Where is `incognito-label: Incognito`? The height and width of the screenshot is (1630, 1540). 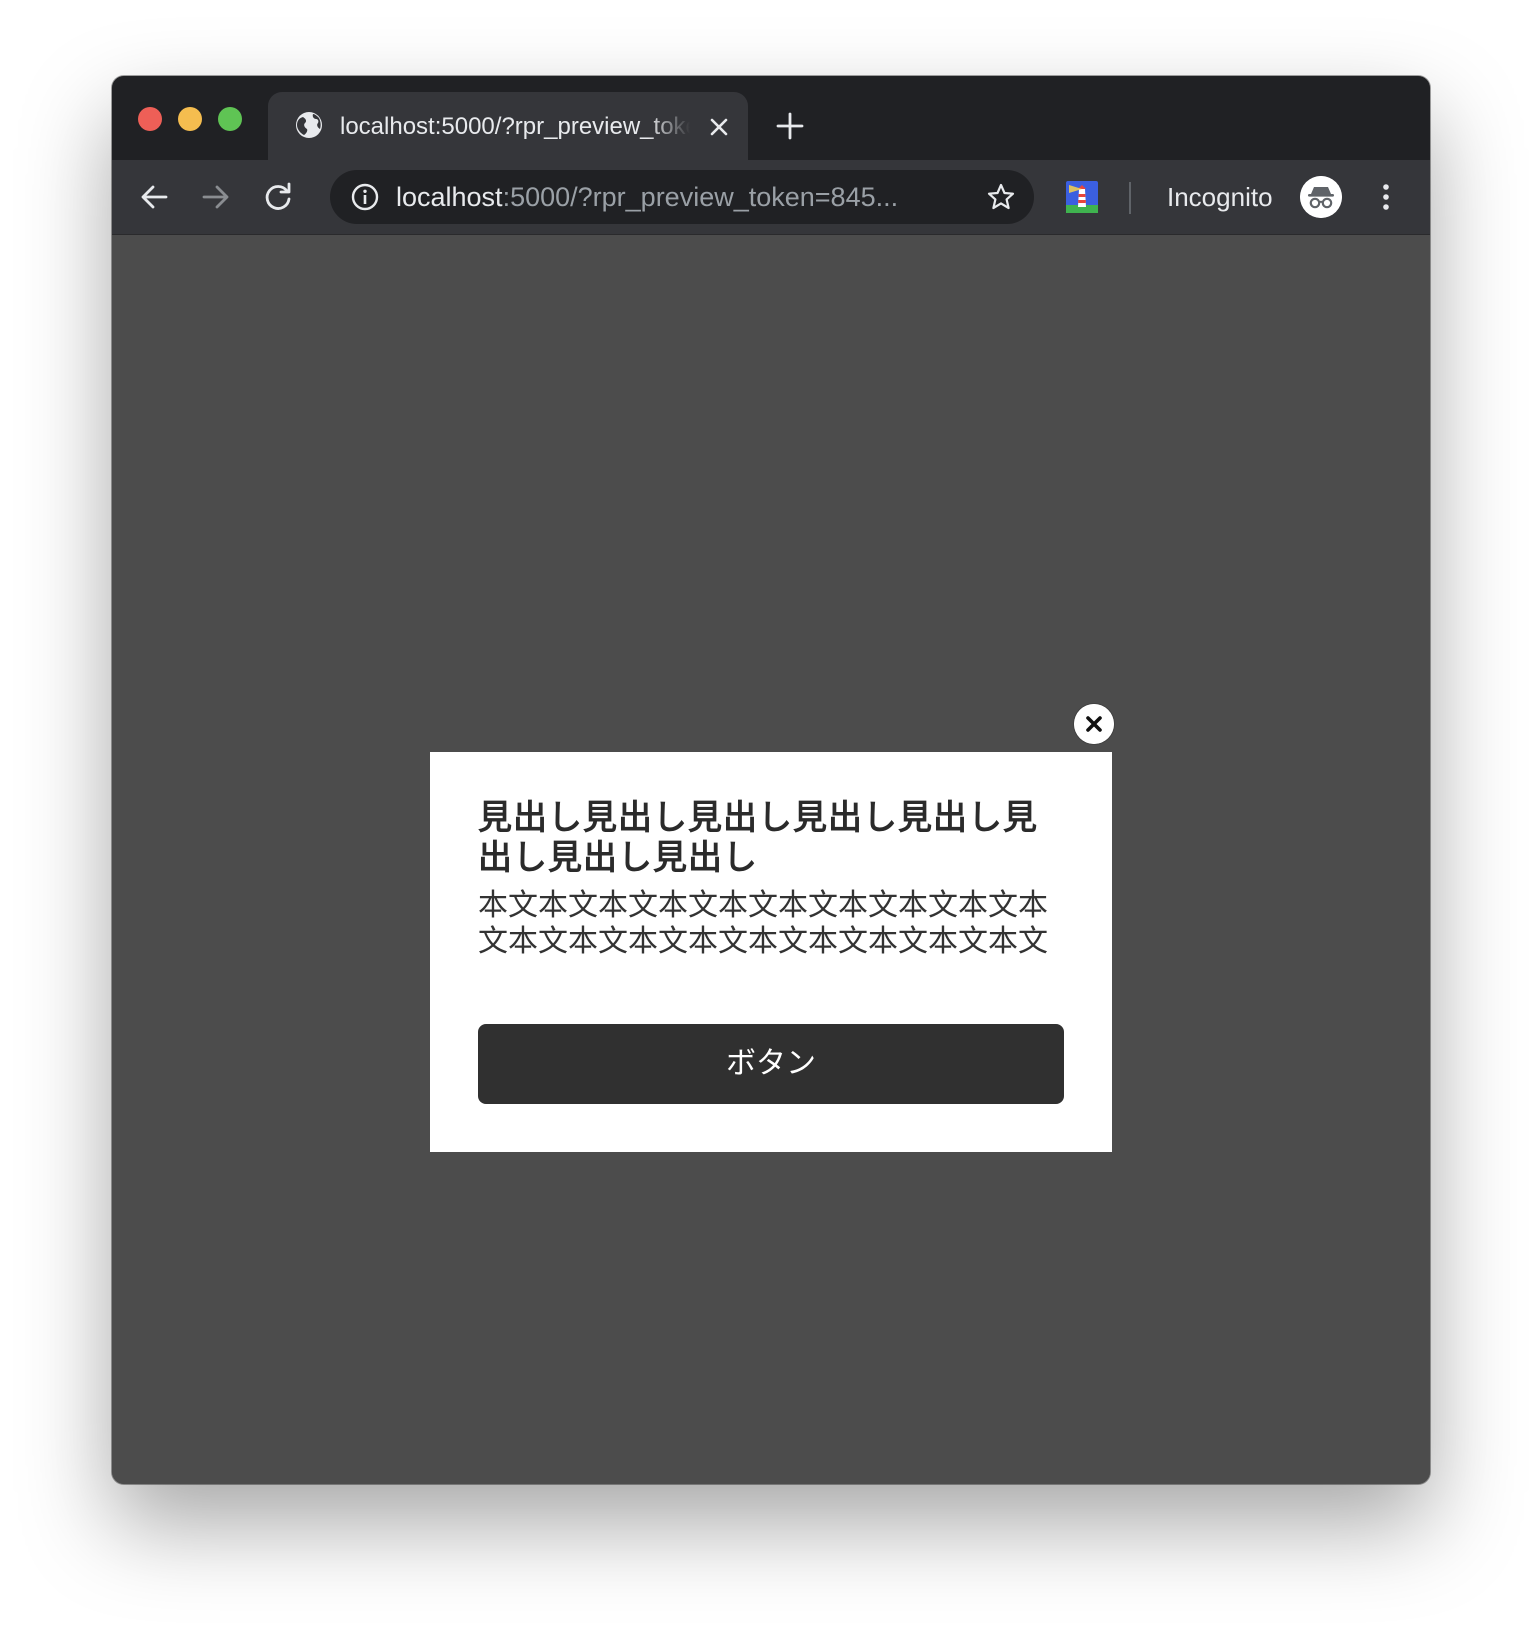 incognito-label: Incognito is located at coordinates (1220, 197).